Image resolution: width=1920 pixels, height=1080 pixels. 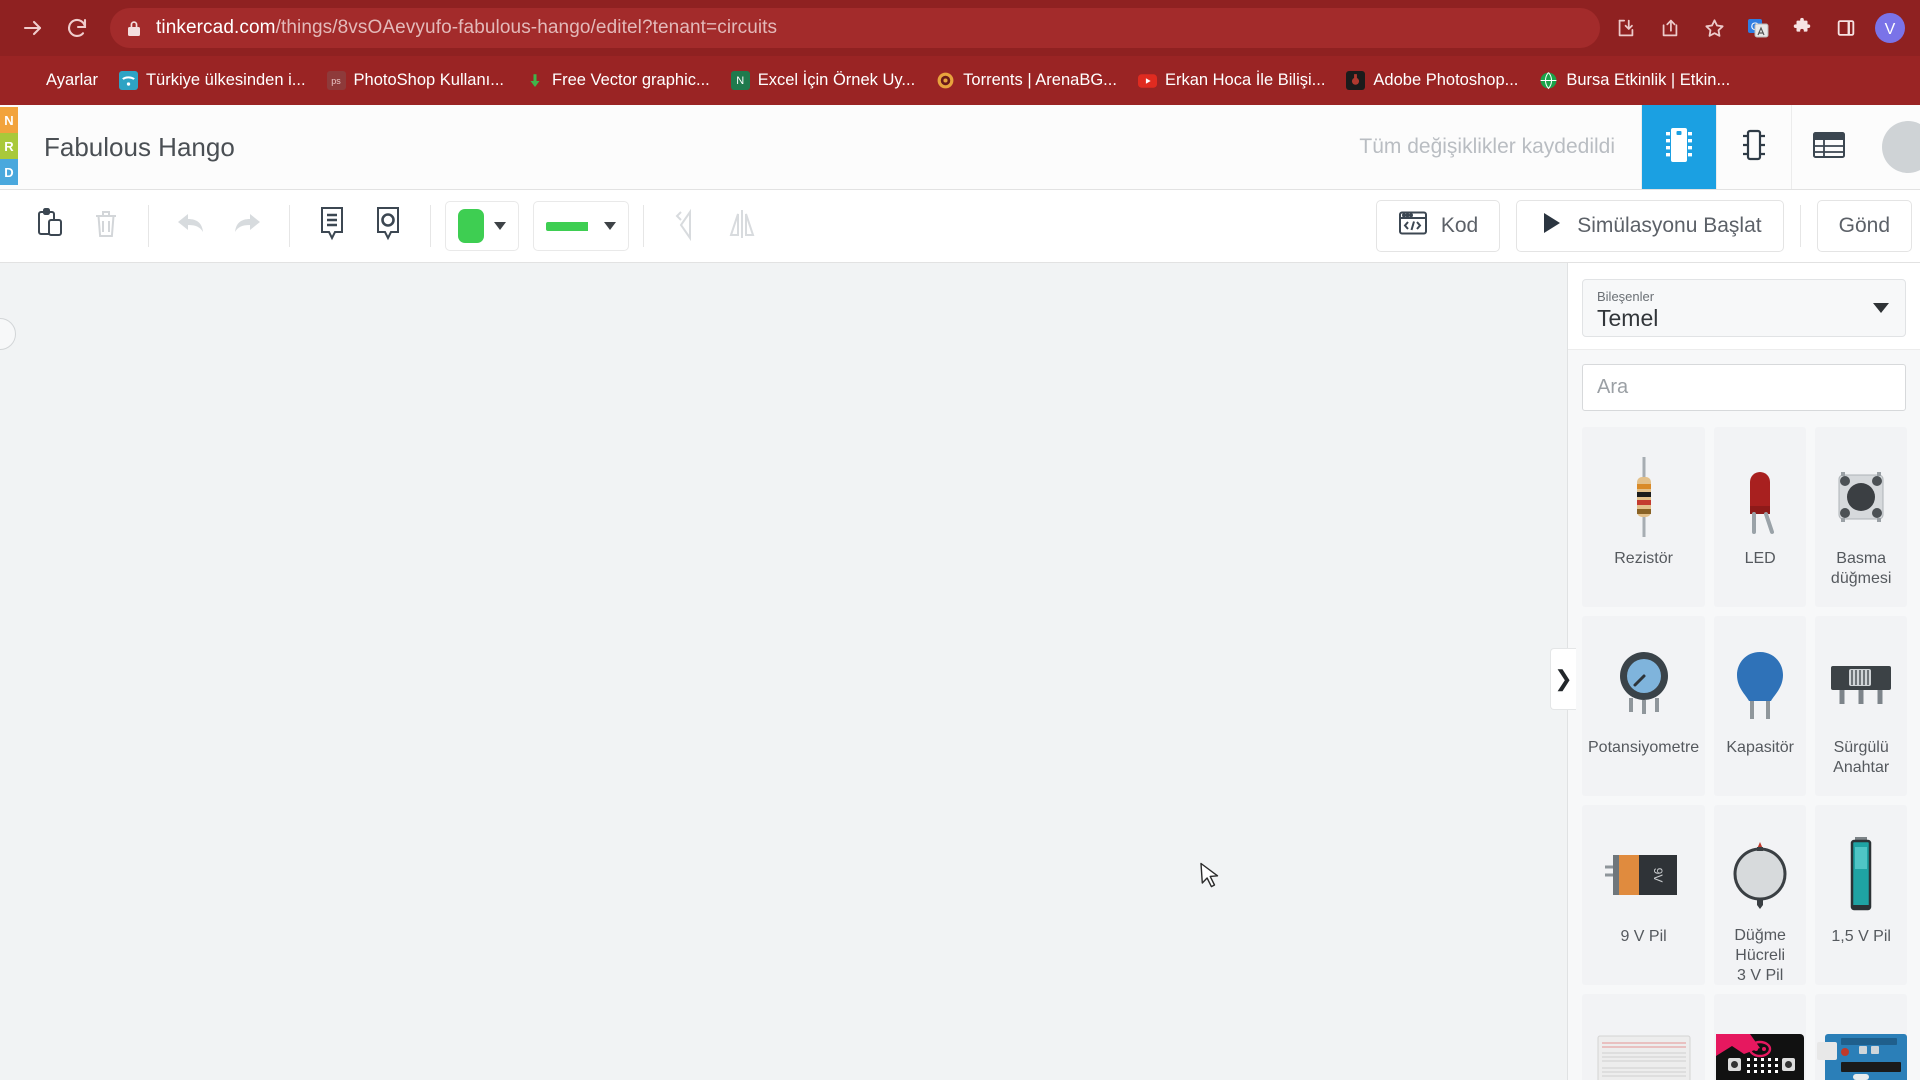 I want to click on components-category-wrap: Bileşenler Temel, so click(x=1744, y=306).